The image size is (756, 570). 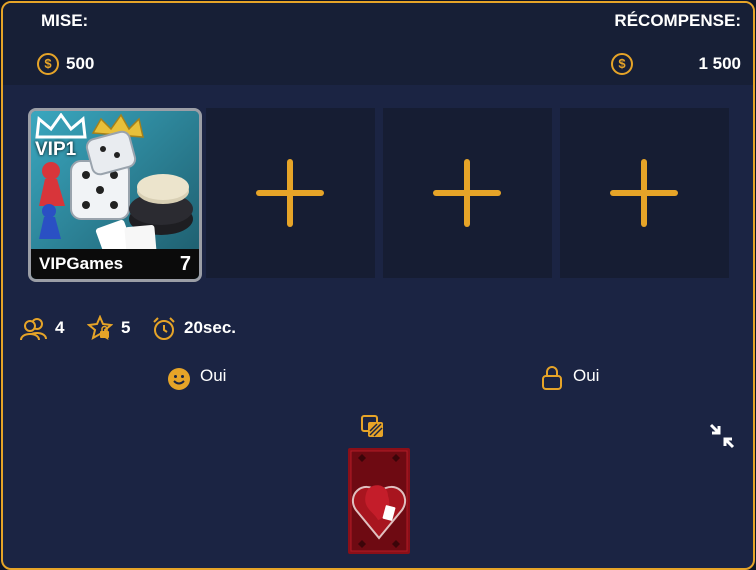 What do you see at coordinates (126, 327) in the screenshot?
I see `level-value: 5` at bounding box center [126, 327].